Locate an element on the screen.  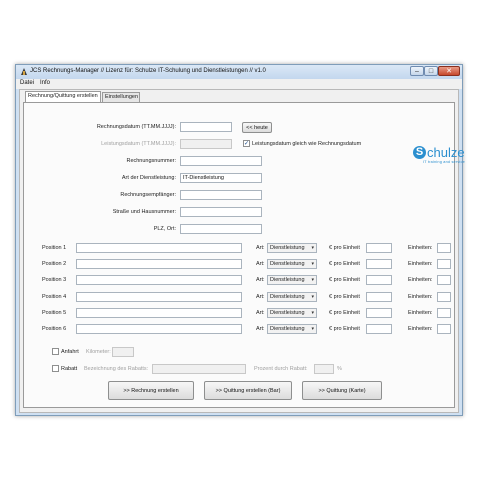
logo-tagline: IT training and service is located at coordinates (444, 162).